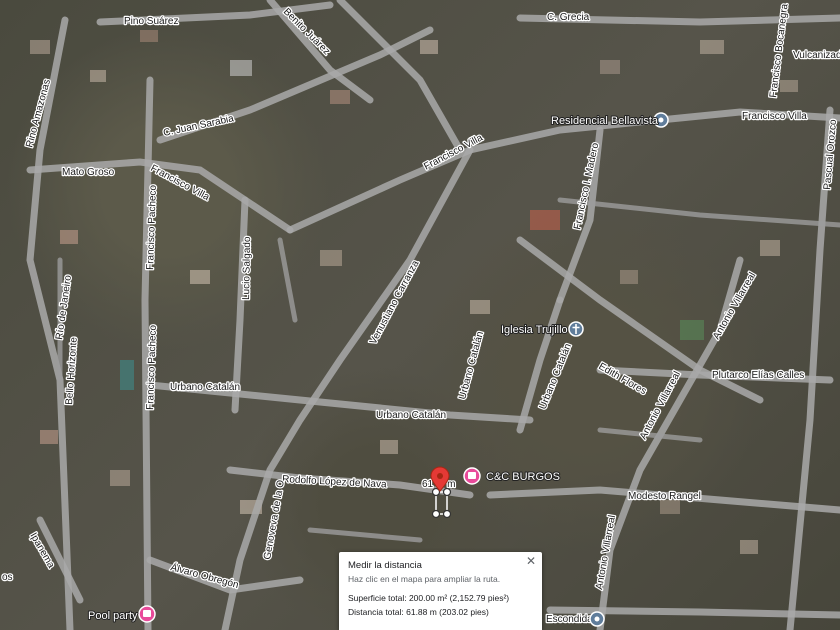 This screenshot has height=630, width=840. I want to click on street-label-c-juan-sarabia: C. Juan Sarabia, so click(198, 126).